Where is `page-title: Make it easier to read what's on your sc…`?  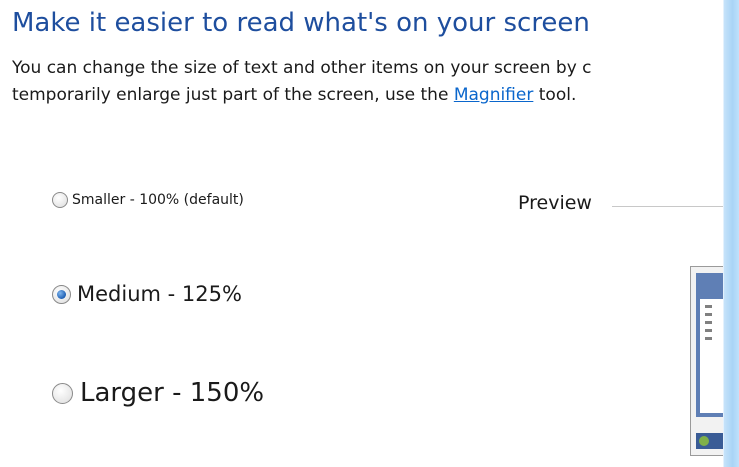 page-title: Make it easier to read what's on your sc… is located at coordinates (301, 23).